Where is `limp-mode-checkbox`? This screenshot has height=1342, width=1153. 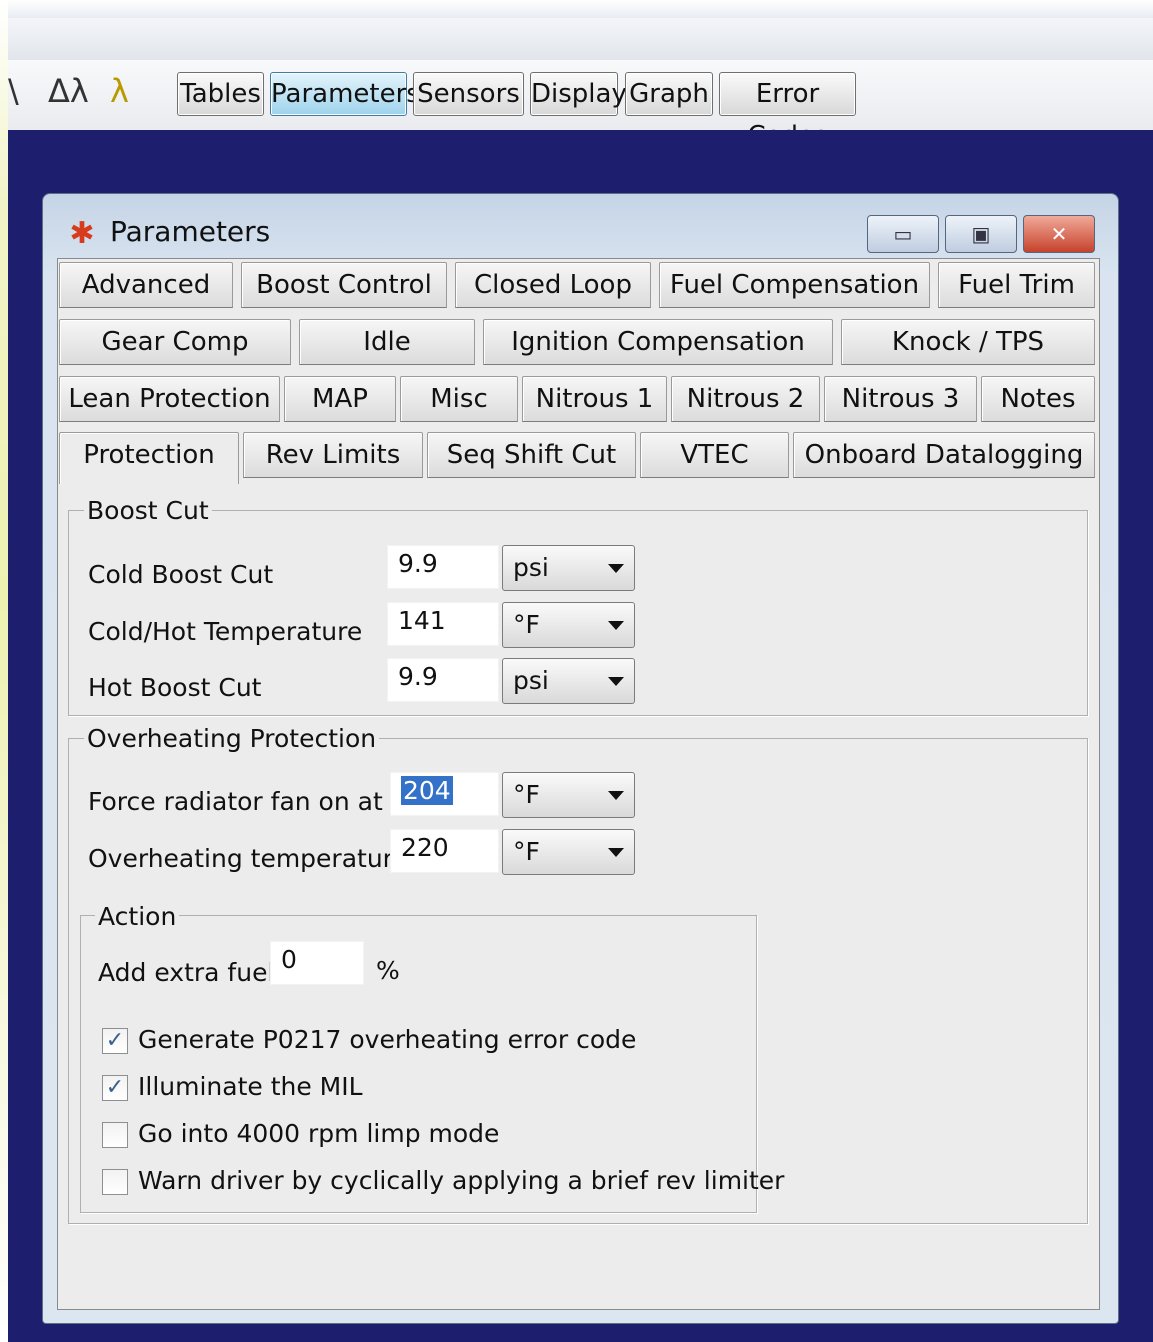
limp-mode-checkbox is located at coordinates (115, 1135).